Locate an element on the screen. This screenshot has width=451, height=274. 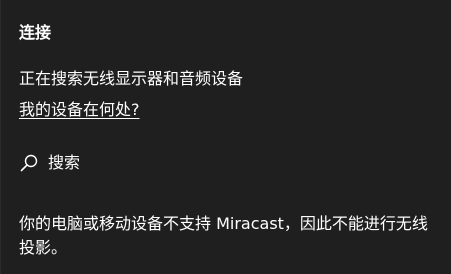
where-is-my-device-link: 我的设备在何处? is located at coordinates (79, 110).